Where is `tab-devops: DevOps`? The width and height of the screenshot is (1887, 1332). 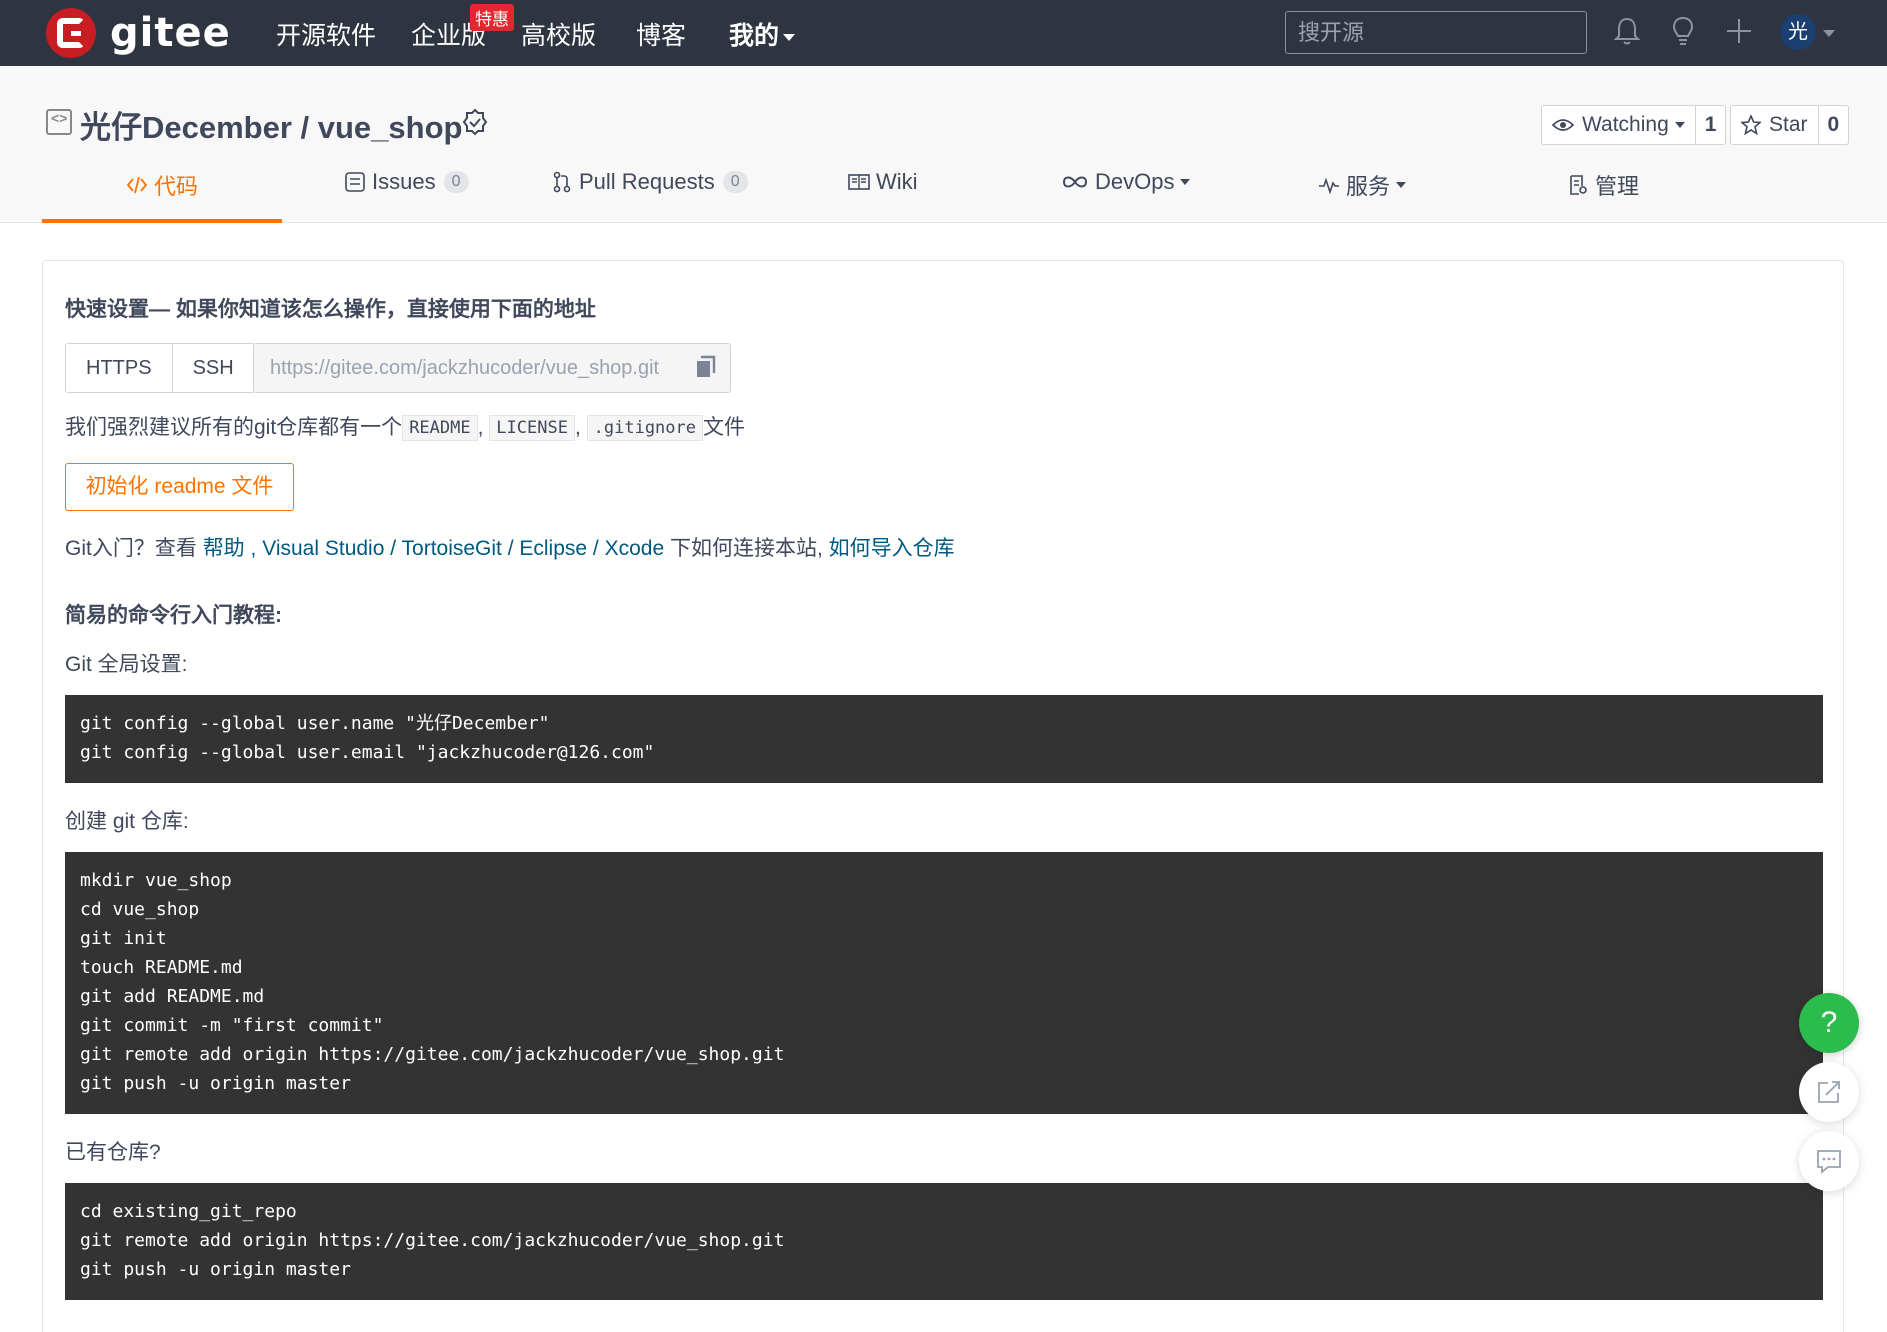
tab-devops: DevOps is located at coordinates (1126, 182).